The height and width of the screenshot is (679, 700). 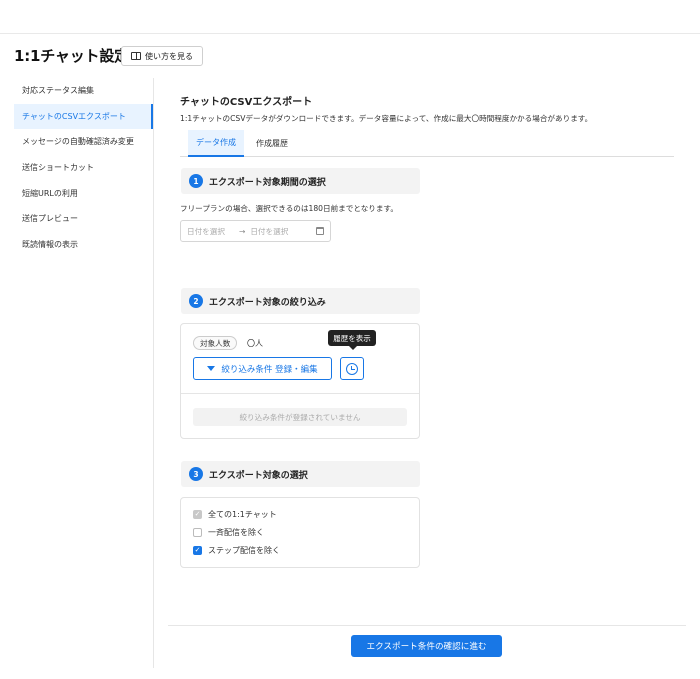 I want to click on sidebar-item-short-url: 短縮URLの利用, so click(x=83, y=193).